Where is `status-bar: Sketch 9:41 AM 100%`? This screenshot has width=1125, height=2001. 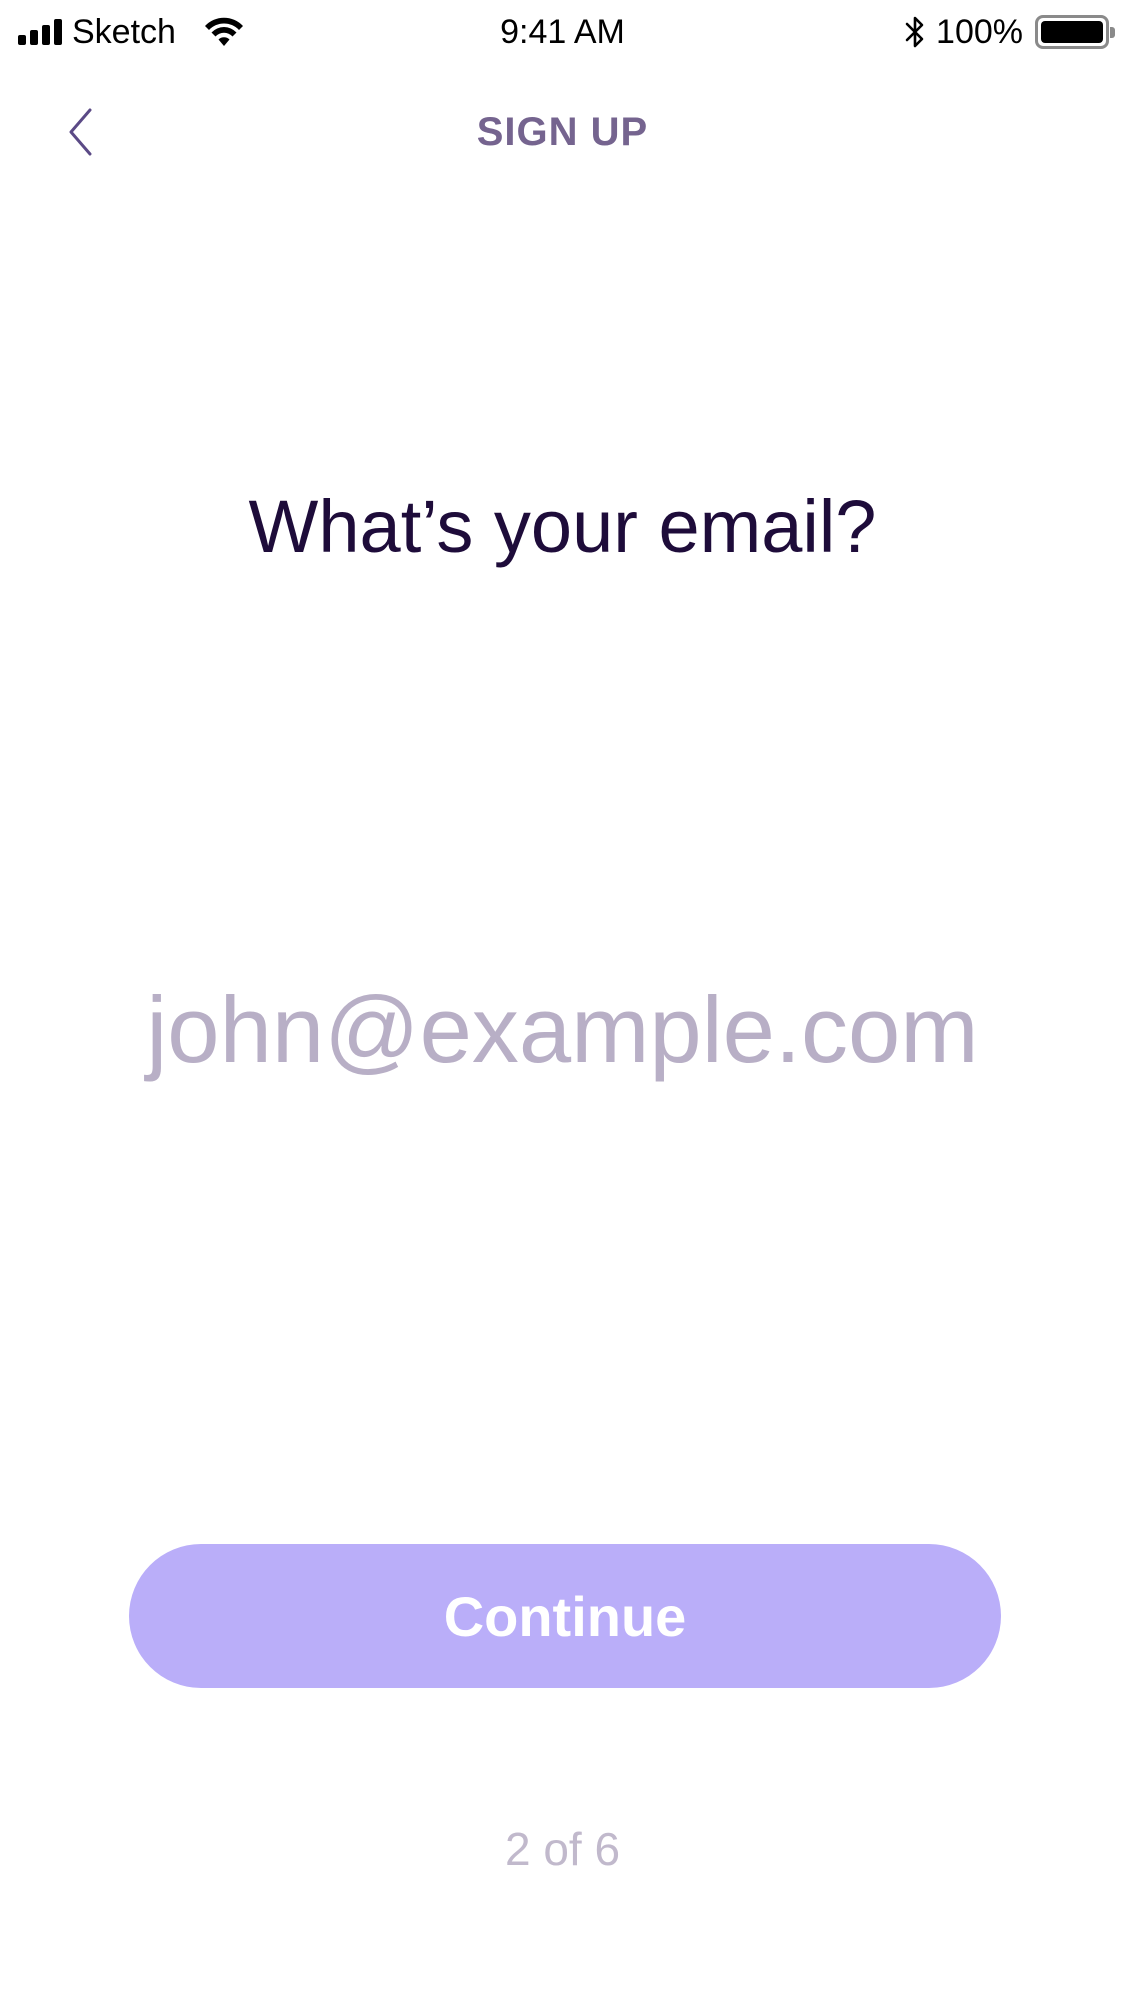
status-bar: Sketch 9:41 AM 100% is located at coordinates (562, 32).